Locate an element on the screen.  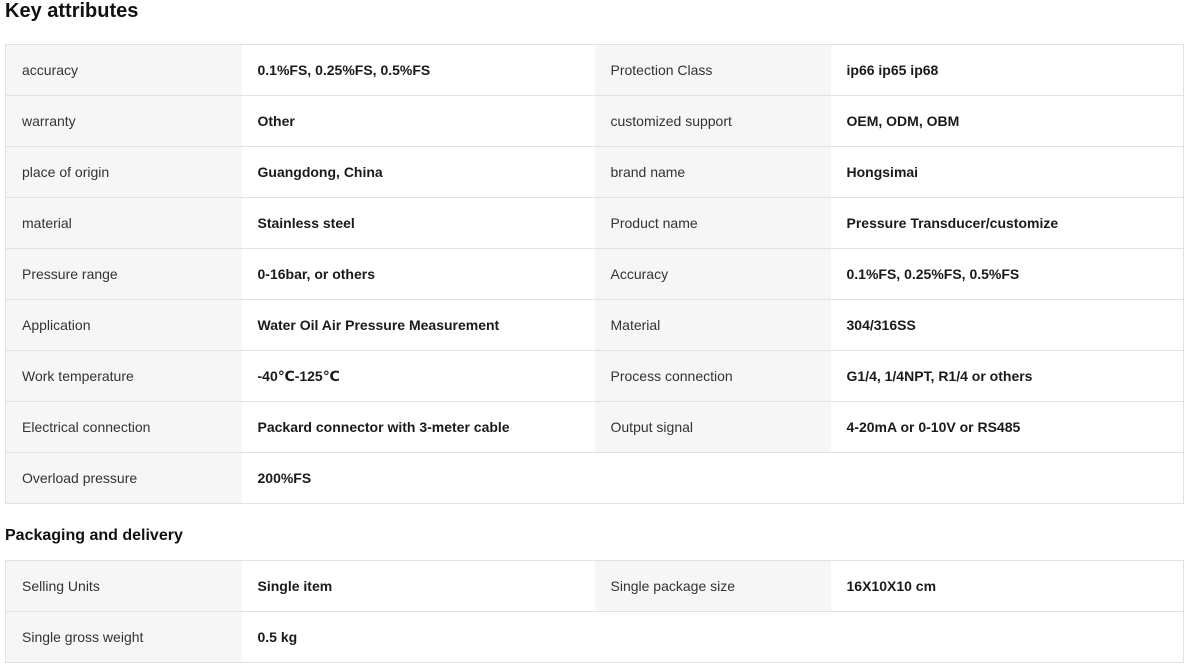
attribute-label: Protection Class is located at coordinates (712, 70).